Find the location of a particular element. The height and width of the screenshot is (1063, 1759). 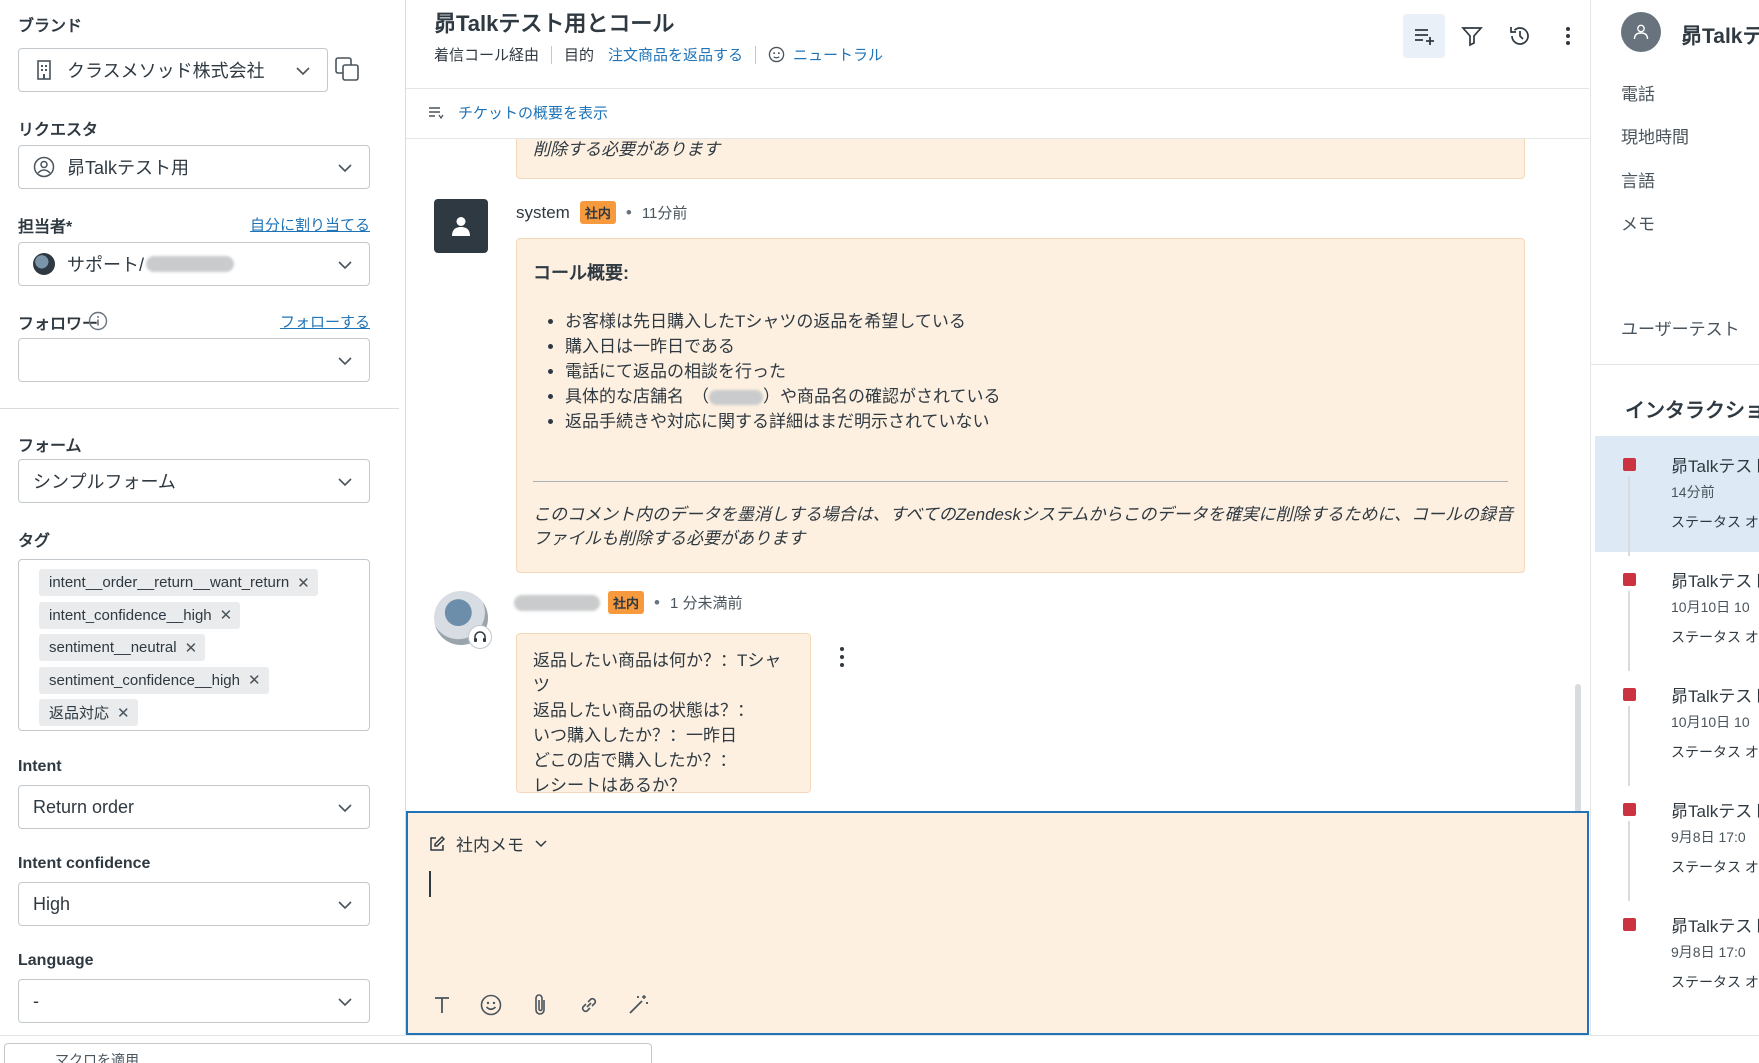

assign-to-me-link: 自分に割り当てる is located at coordinates (310, 224).